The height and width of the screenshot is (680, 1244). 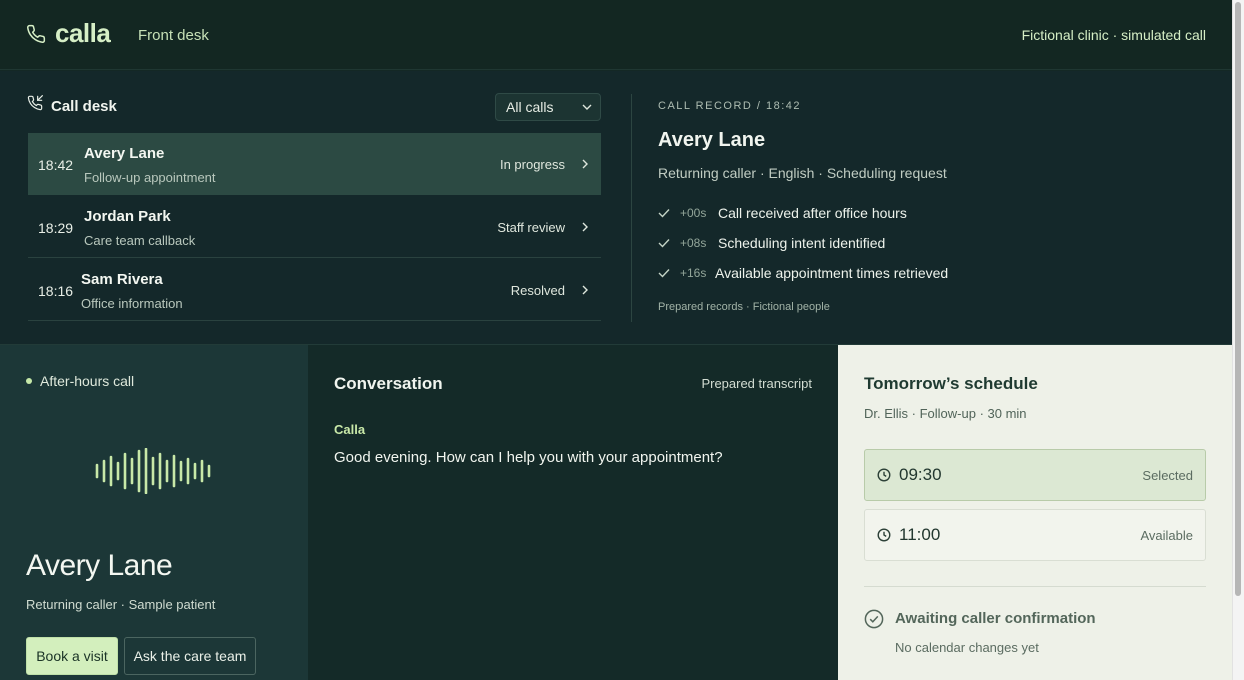 What do you see at coordinates (537, 290) in the screenshot?
I see `call-status: Resolved` at bounding box center [537, 290].